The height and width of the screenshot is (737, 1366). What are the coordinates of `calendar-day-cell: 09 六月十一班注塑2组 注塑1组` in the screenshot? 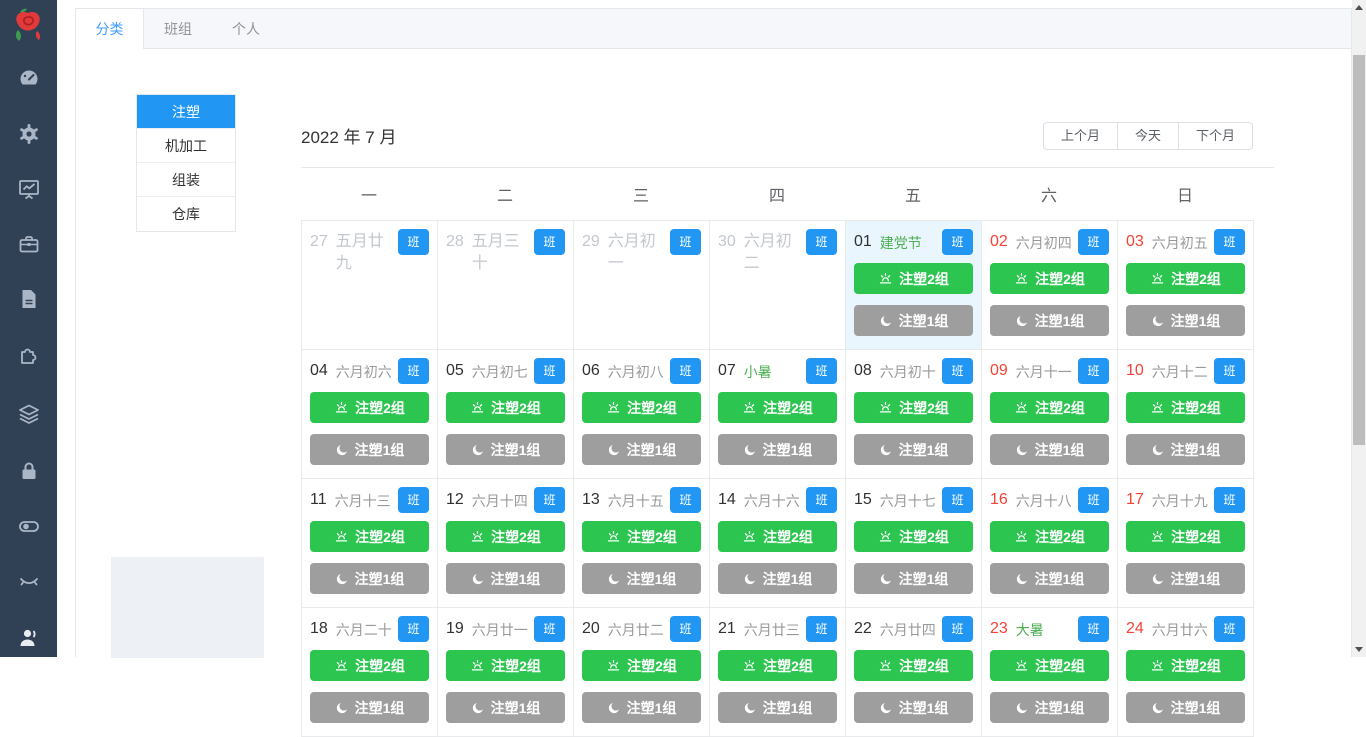 It's located at (1050, 414).